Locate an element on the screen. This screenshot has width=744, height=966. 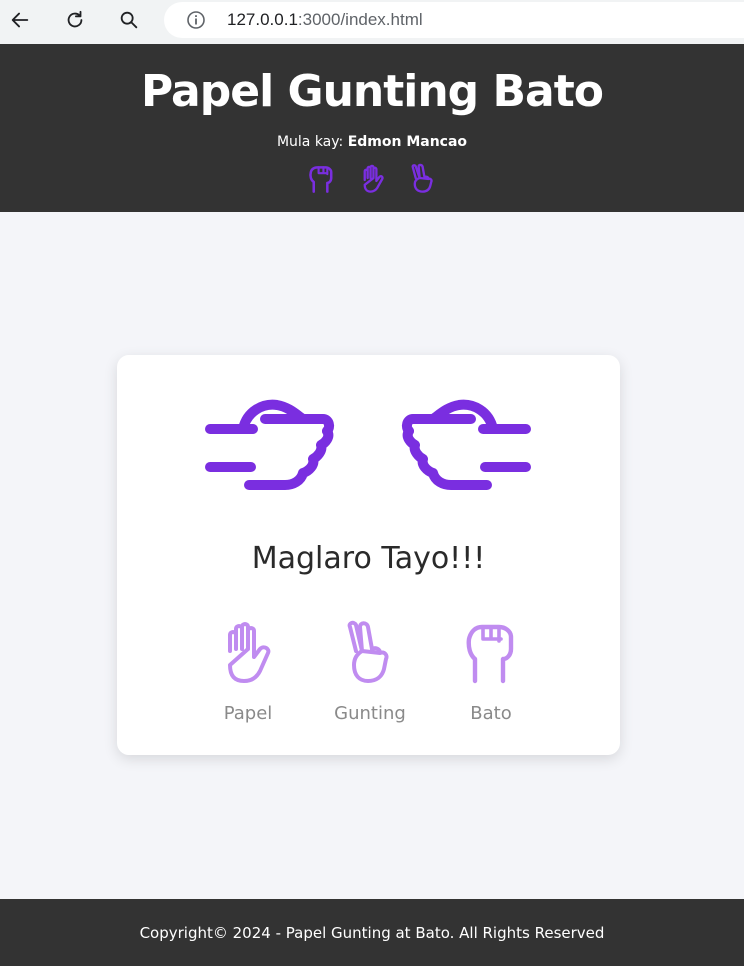
search-button is located at coordinates (129, 20).